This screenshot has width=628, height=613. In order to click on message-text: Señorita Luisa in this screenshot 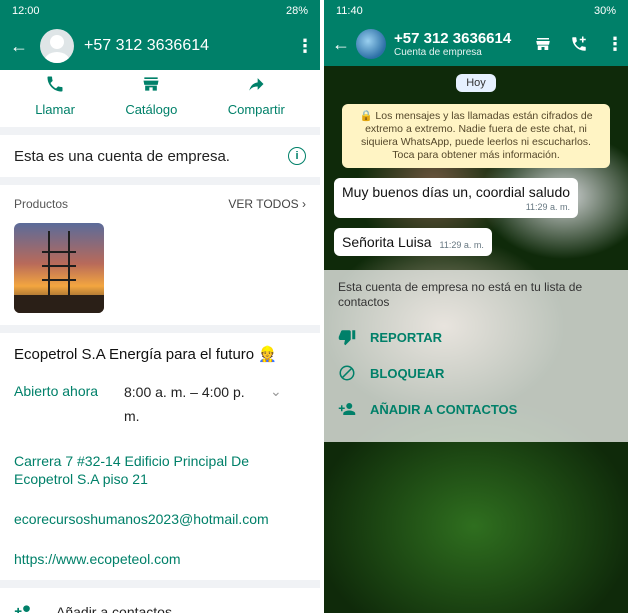, I will do `click(387, 242)`.